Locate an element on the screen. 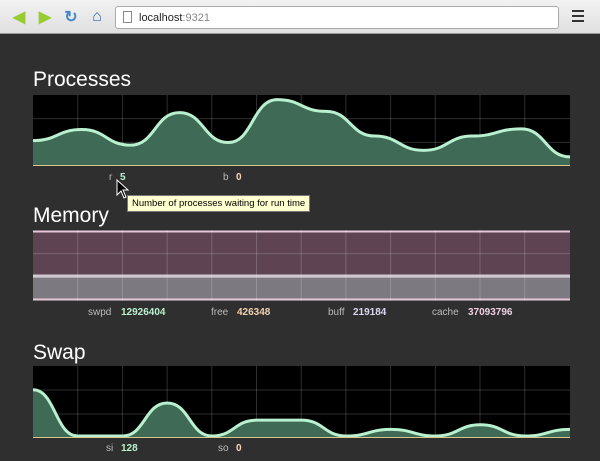  processes-chart is located at coordinates (301, 130).